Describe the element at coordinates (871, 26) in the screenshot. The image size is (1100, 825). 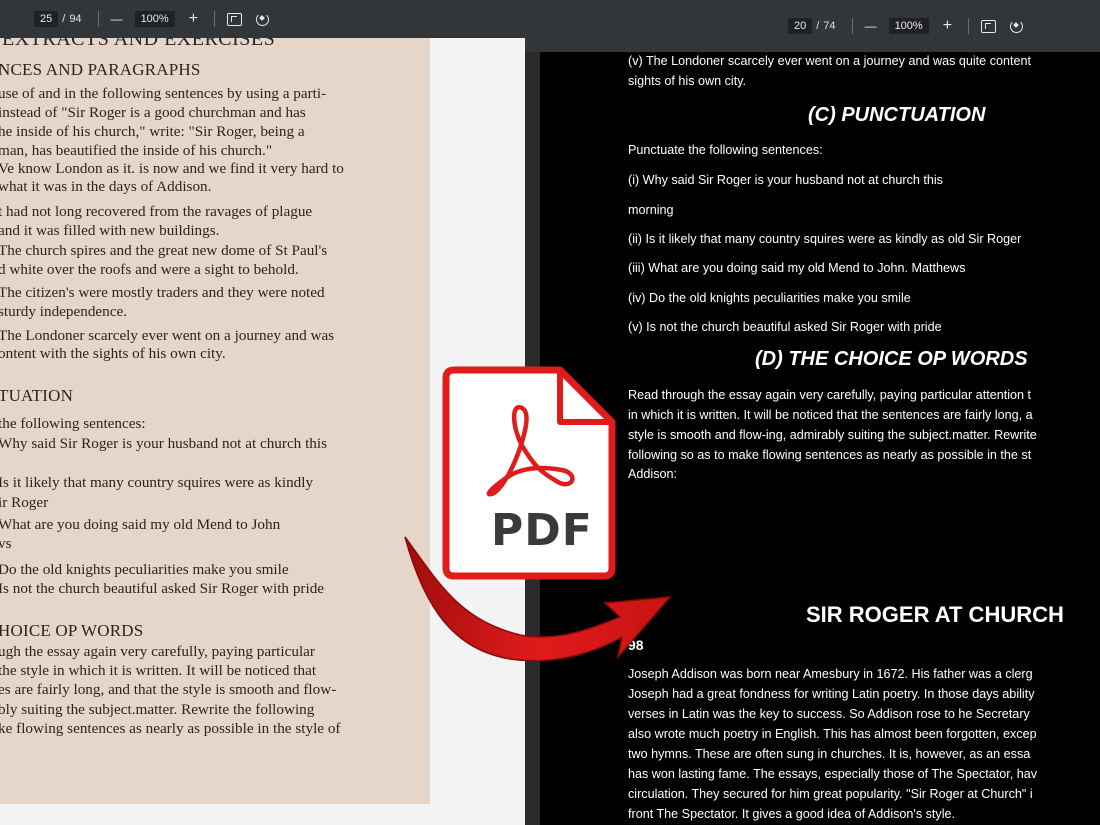
I see `right-zoom-out-button: —` at that location.